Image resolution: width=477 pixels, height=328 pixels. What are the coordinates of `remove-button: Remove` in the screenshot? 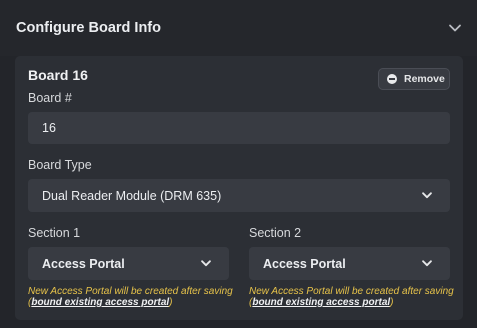 It's located at (414, 79).